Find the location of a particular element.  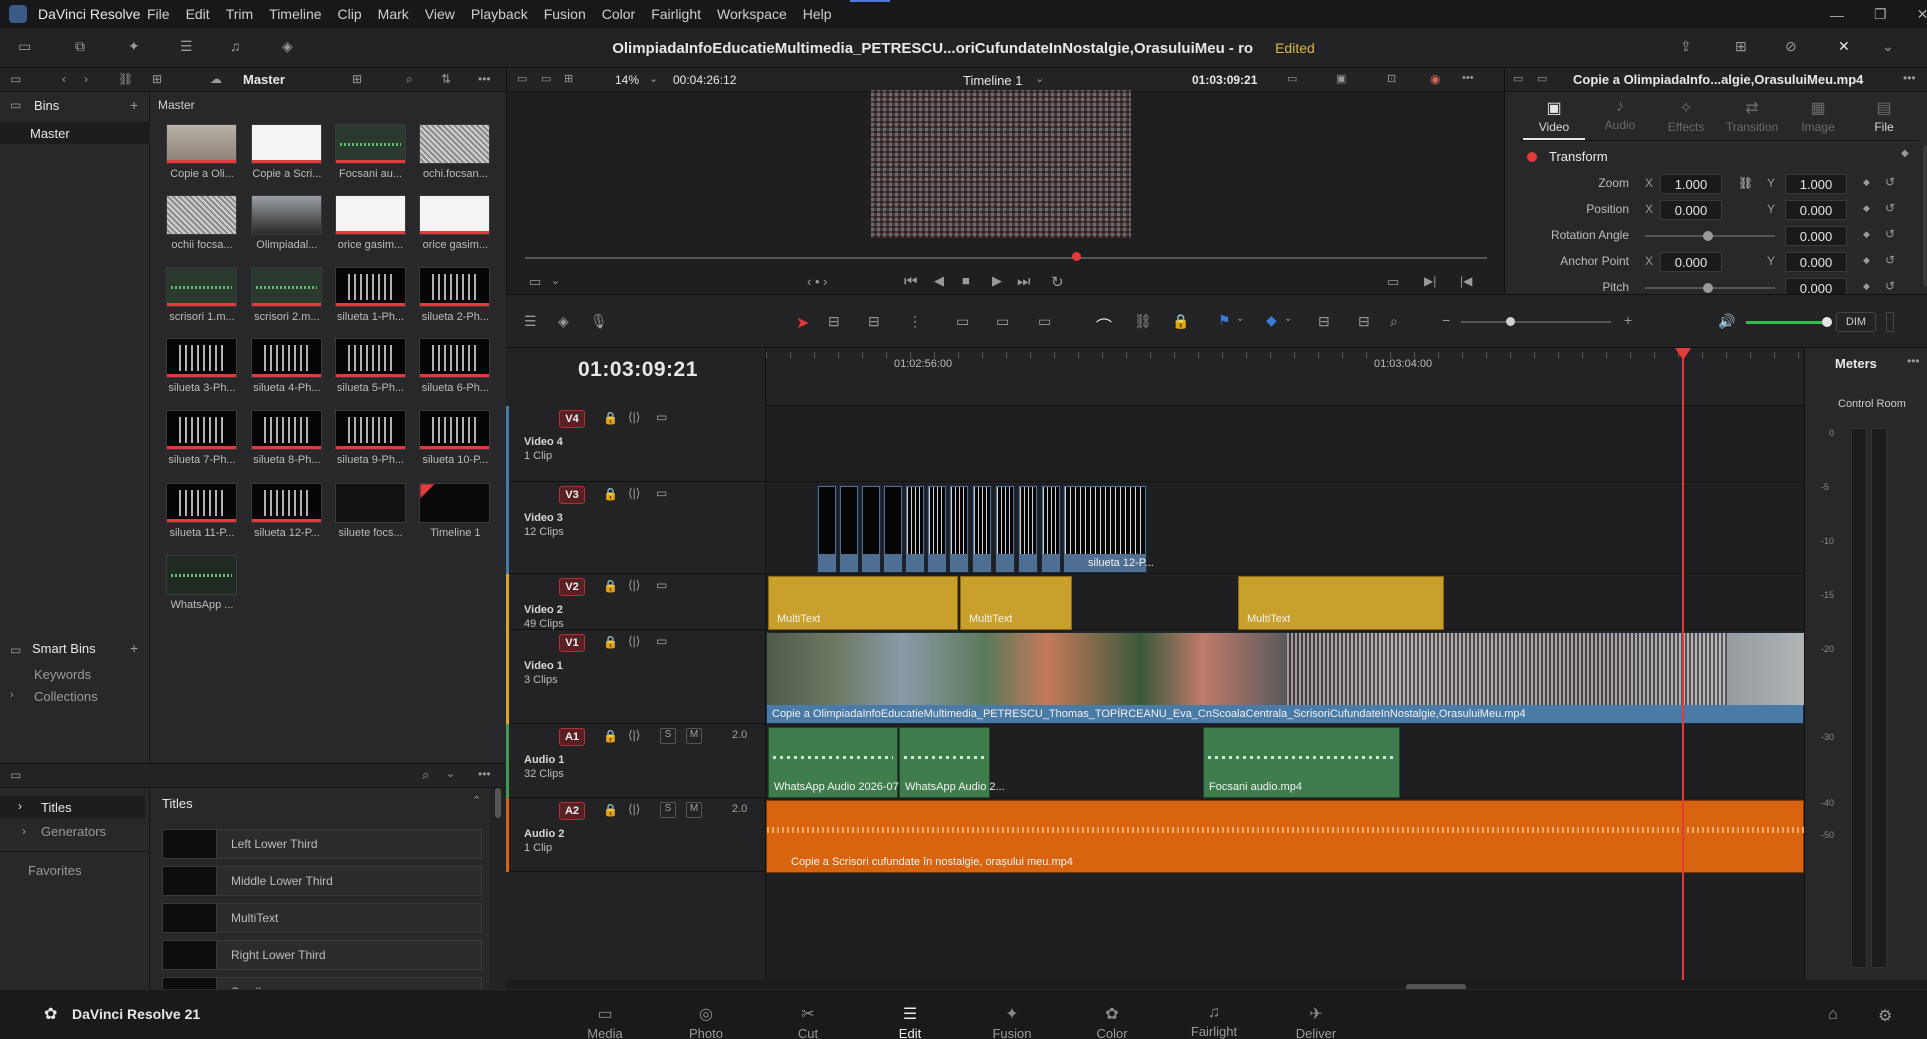

forward-icon: › is located at coordinates (86, 79).